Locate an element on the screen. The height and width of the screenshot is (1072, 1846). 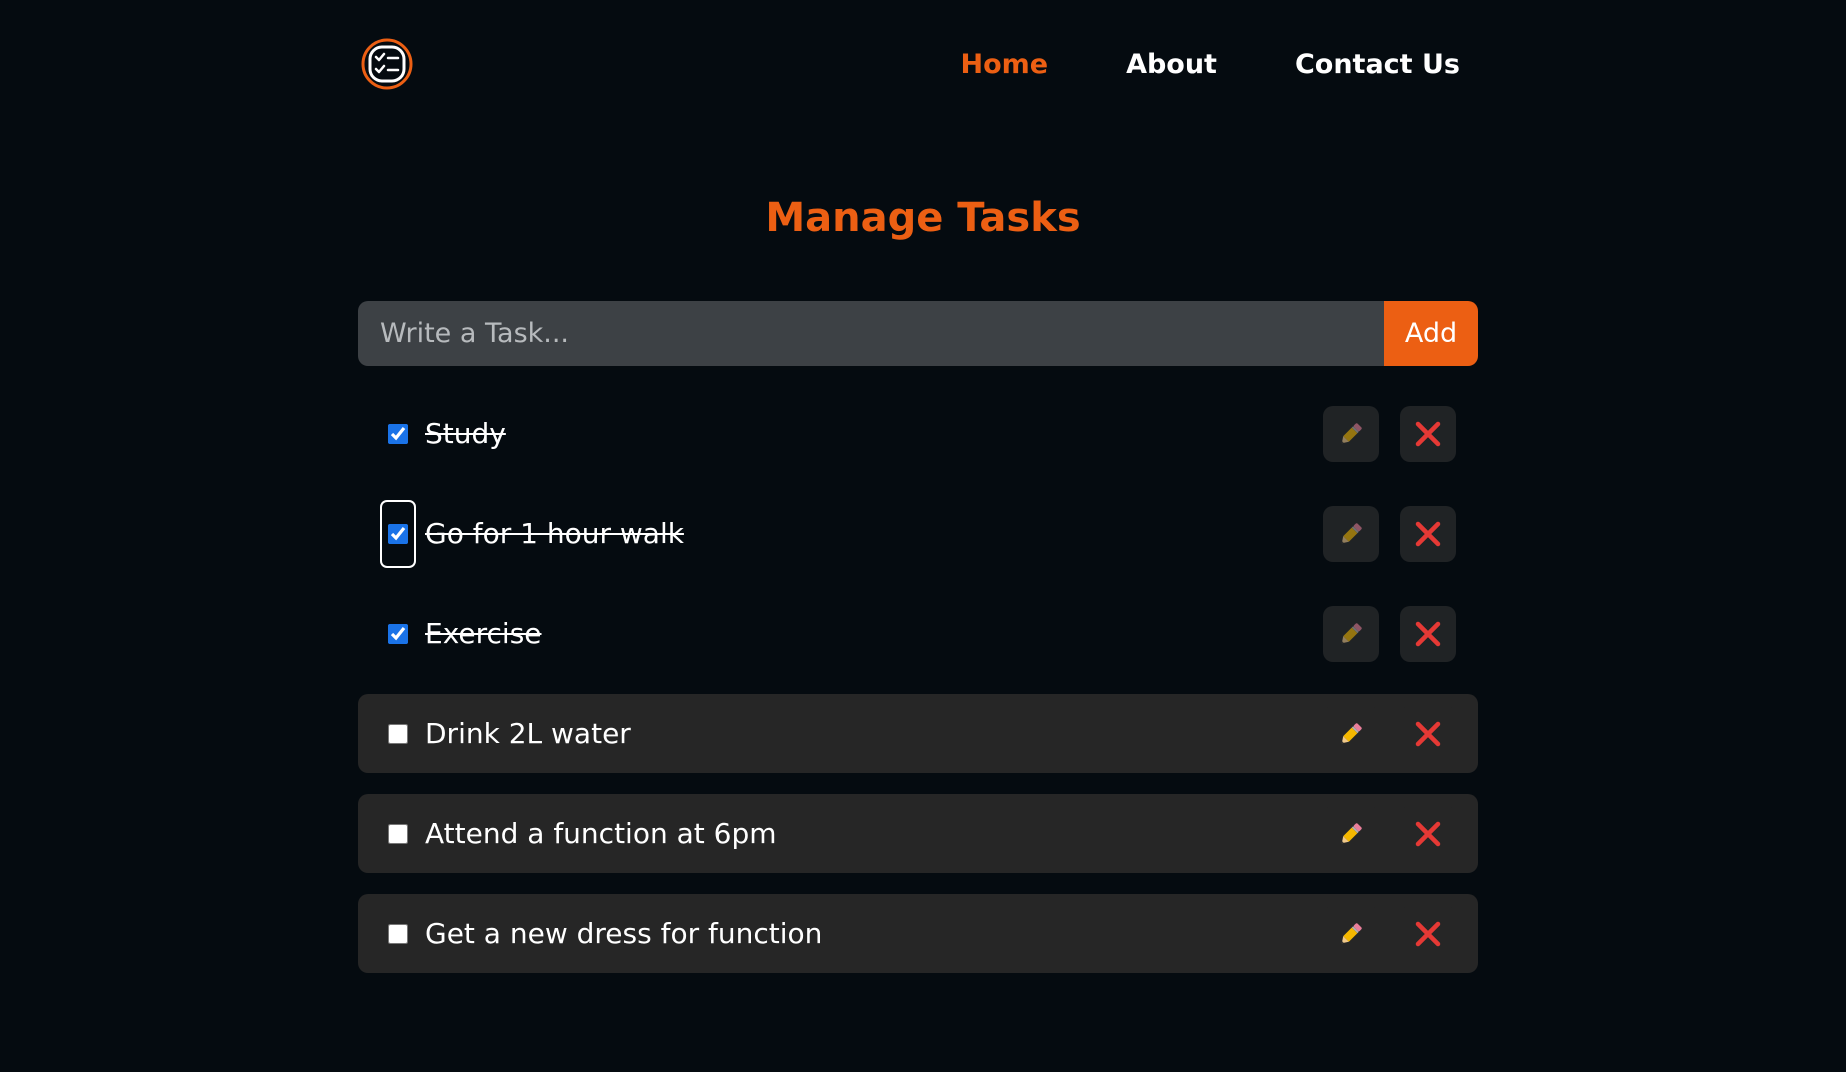
logo is located at coordinates (387, 64).